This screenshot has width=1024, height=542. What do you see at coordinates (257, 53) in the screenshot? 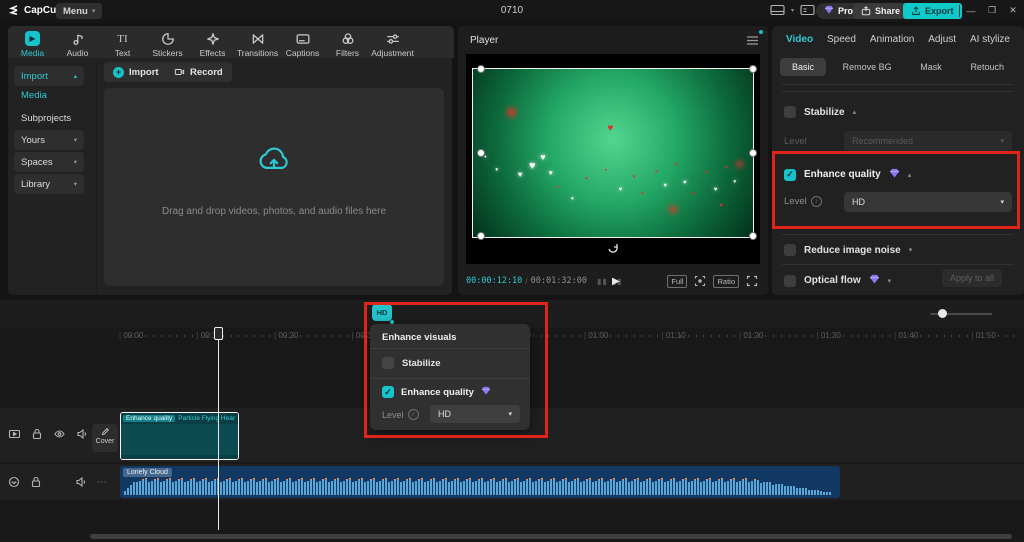
I see `tab-label: Transitions` at bounding box center [257, 53].